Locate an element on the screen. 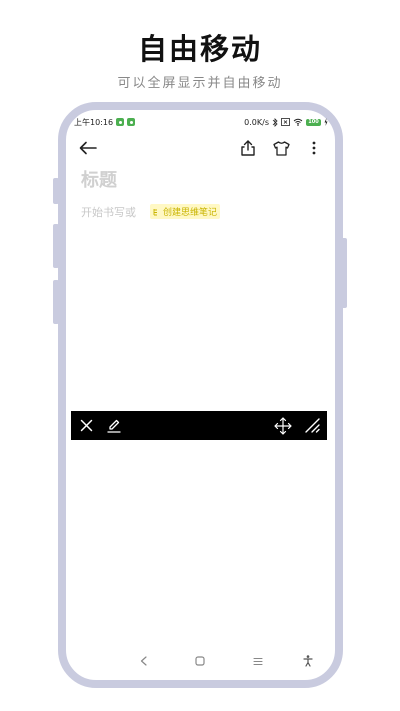  create-mindmap-link: 创建思维笔记 is located at coordinates (185, 211).